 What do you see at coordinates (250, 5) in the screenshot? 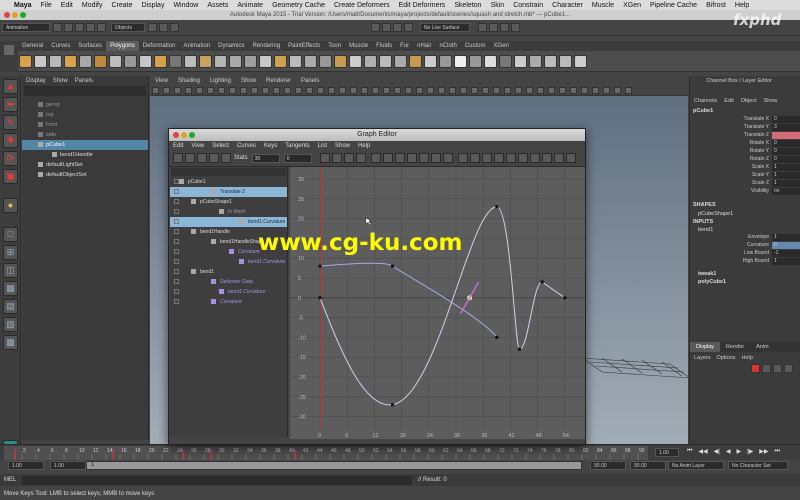
I see `mac-menu-animate: Animate` at bounding box center [250, 5].